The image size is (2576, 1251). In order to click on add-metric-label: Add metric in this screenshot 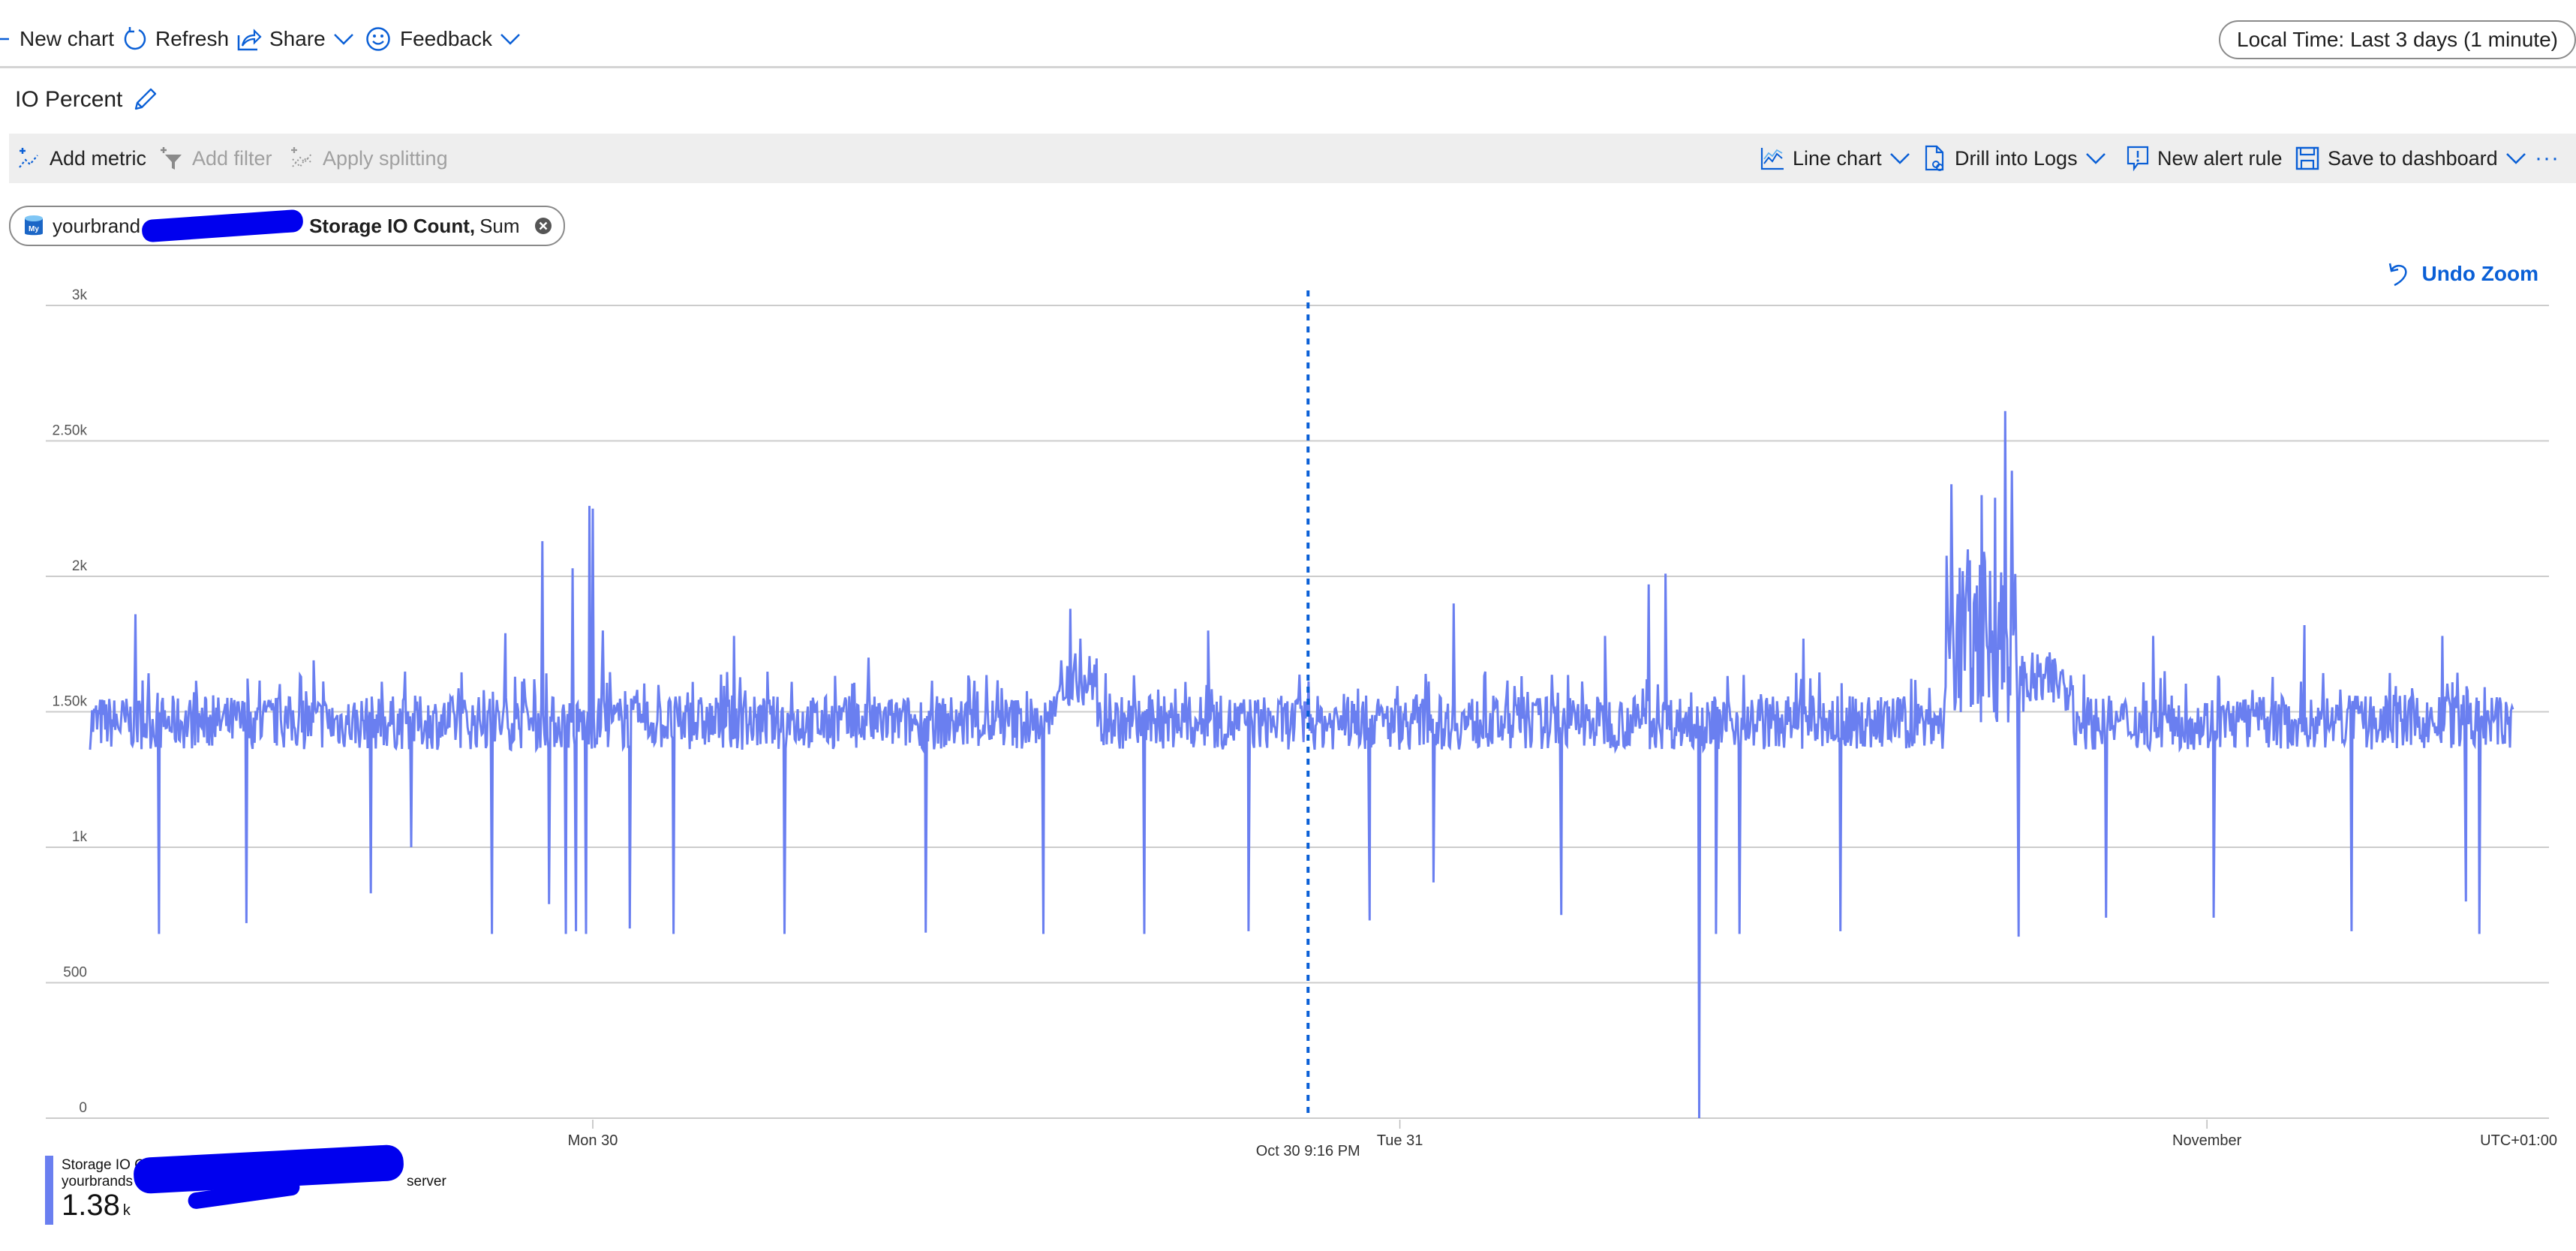, I will do `click(98, 158)`.